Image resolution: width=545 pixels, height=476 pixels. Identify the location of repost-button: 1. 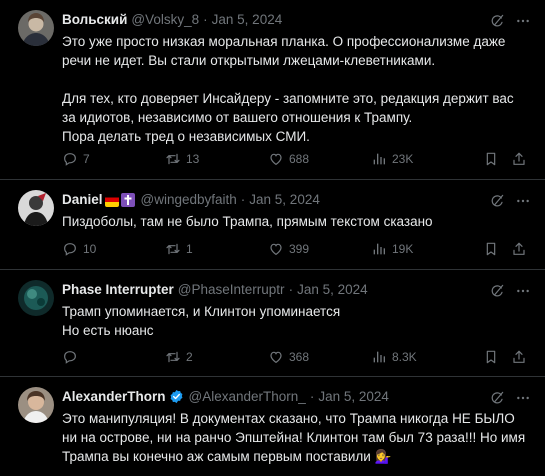
(179, 249).